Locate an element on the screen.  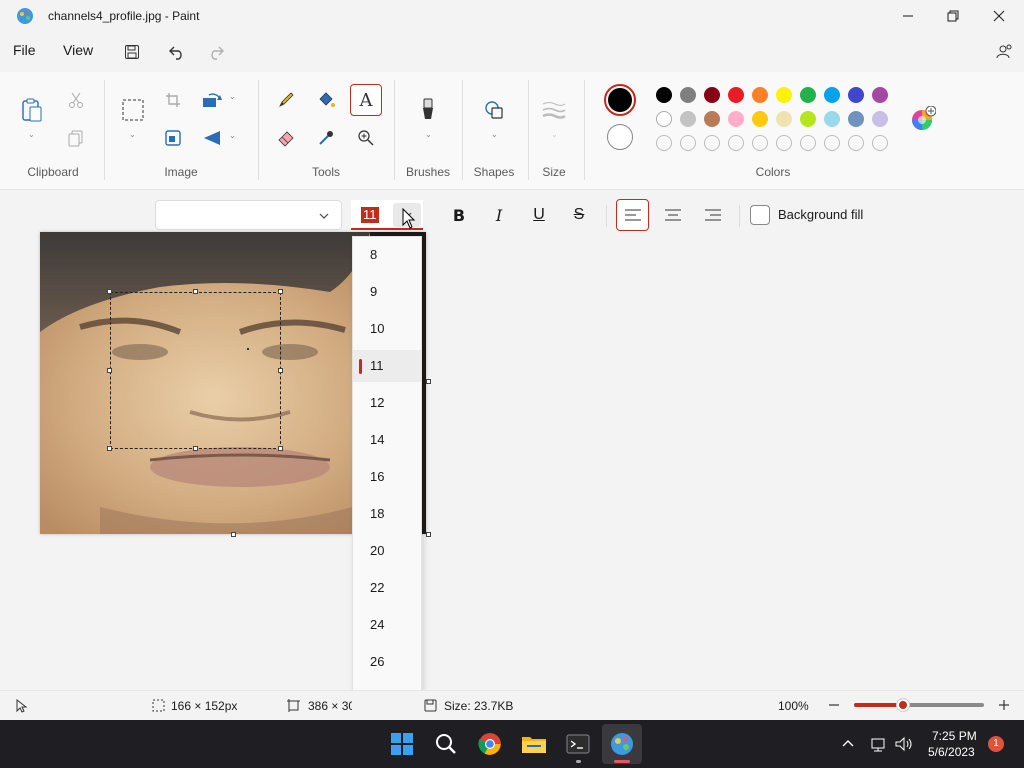
primary-color-button is located at coordinates (620, 100).